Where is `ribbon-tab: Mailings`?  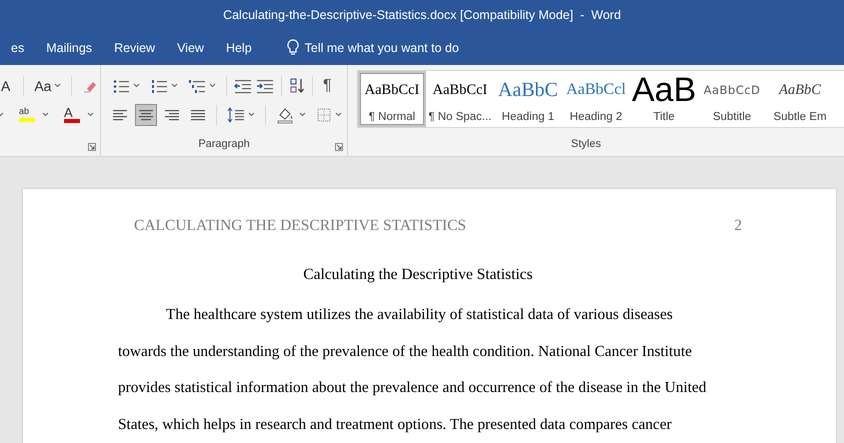
ribbon-tab: Mailings is located at coordinates (69, 47).